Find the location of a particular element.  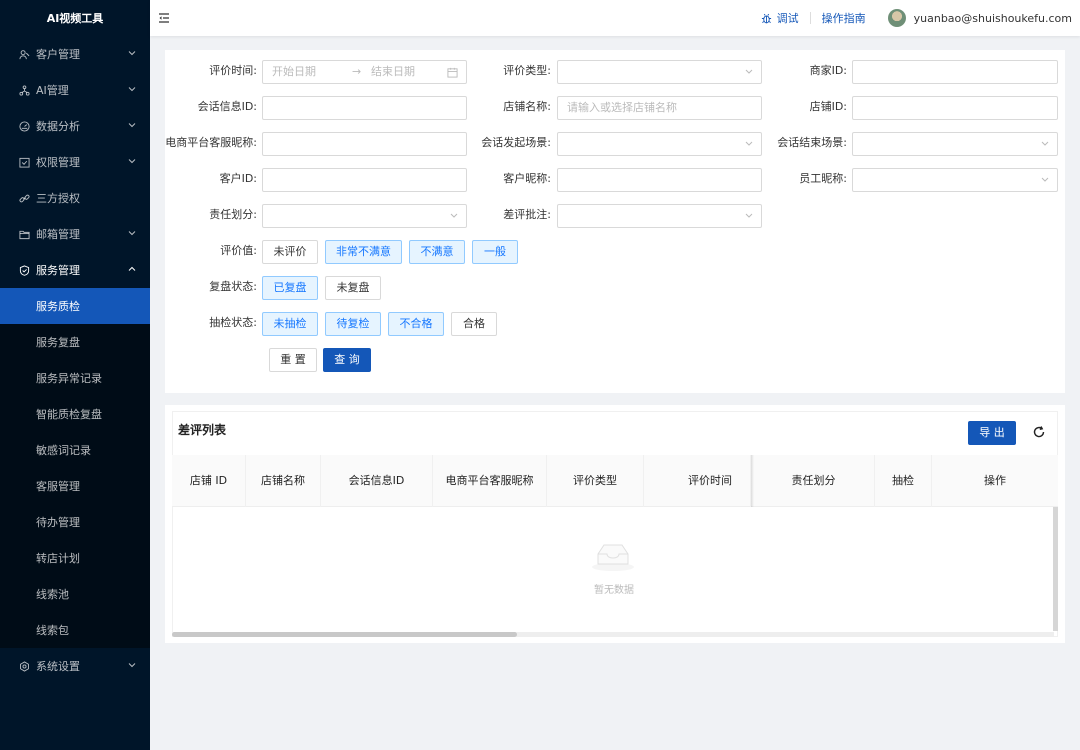

fixed-column-shadow is located at coordinates (752, 481).